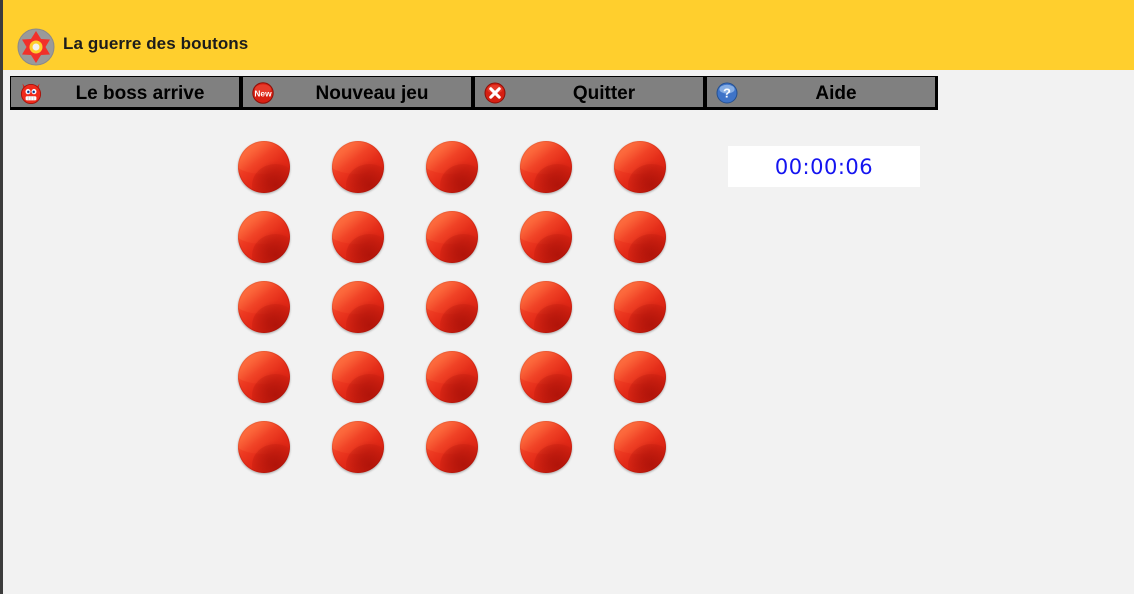  Describe the element at coordinates (546, 377) in the screenshot. I see `game-button-r3-c3` at that location.